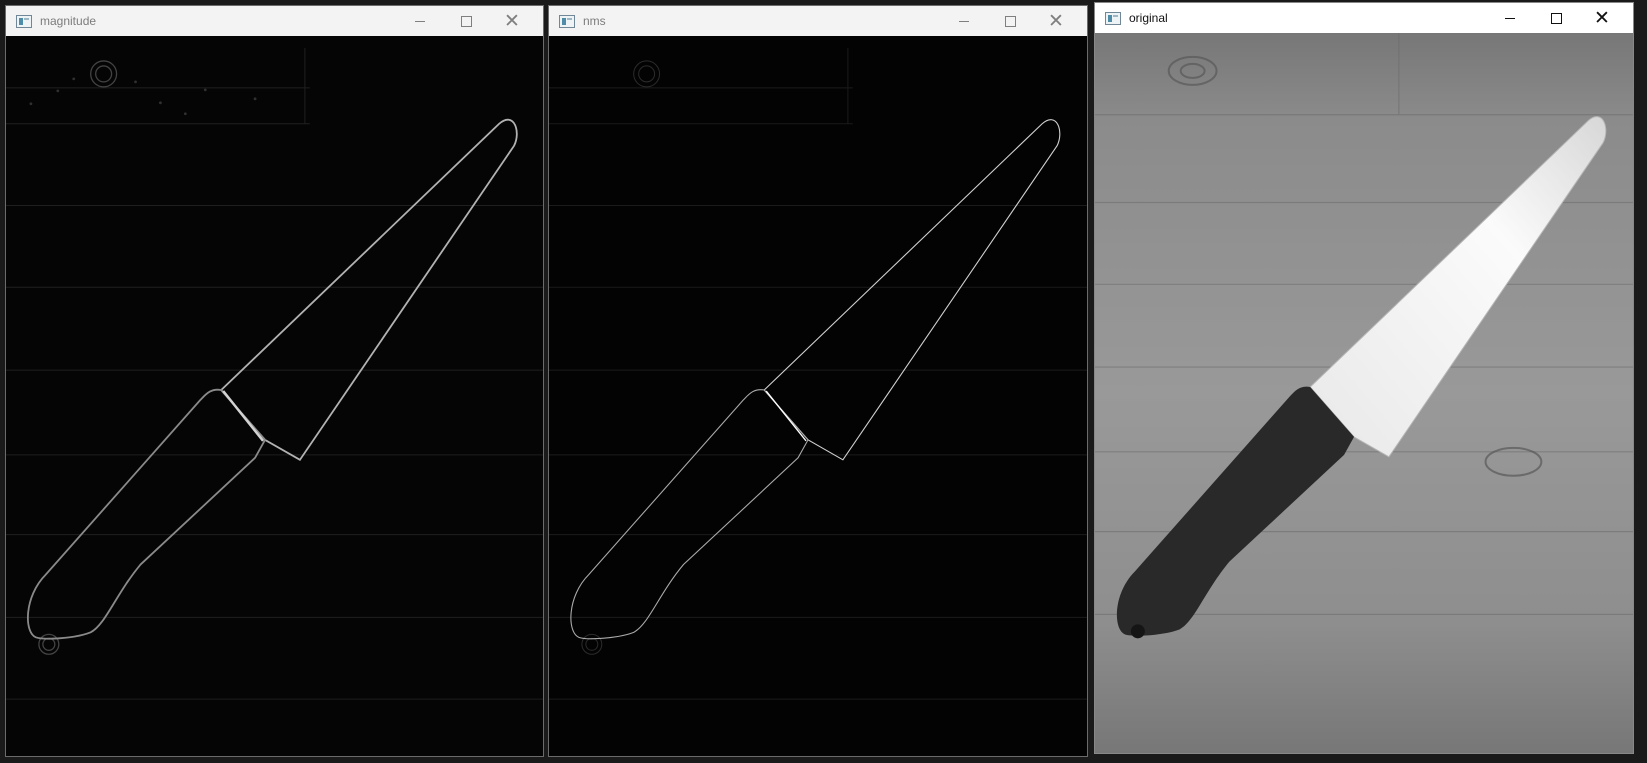 This screenshot has height=763, width=1647. I want to click on titlebar: original ✕, so click(1364, 18).